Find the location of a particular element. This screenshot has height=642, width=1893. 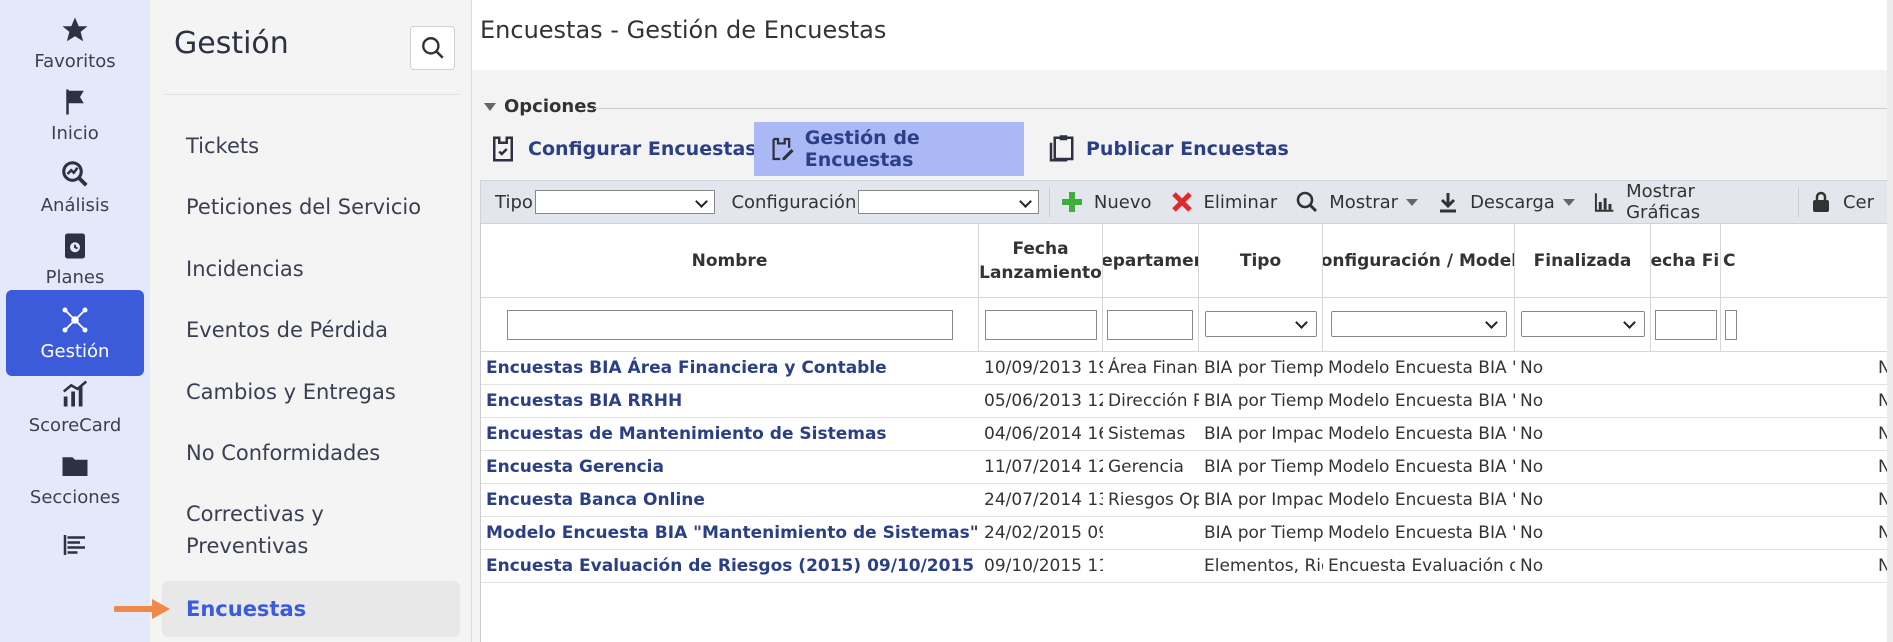

column-header-departamento: Departament is located at coordinates (1151, 261).